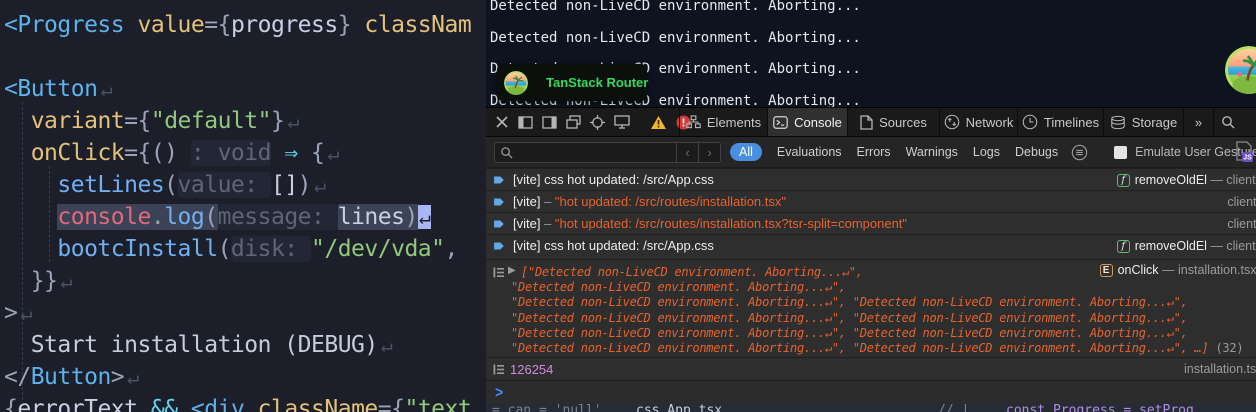 This screenshot has height=412, width=1256. I want to click on network-icon, so click(952, 122).